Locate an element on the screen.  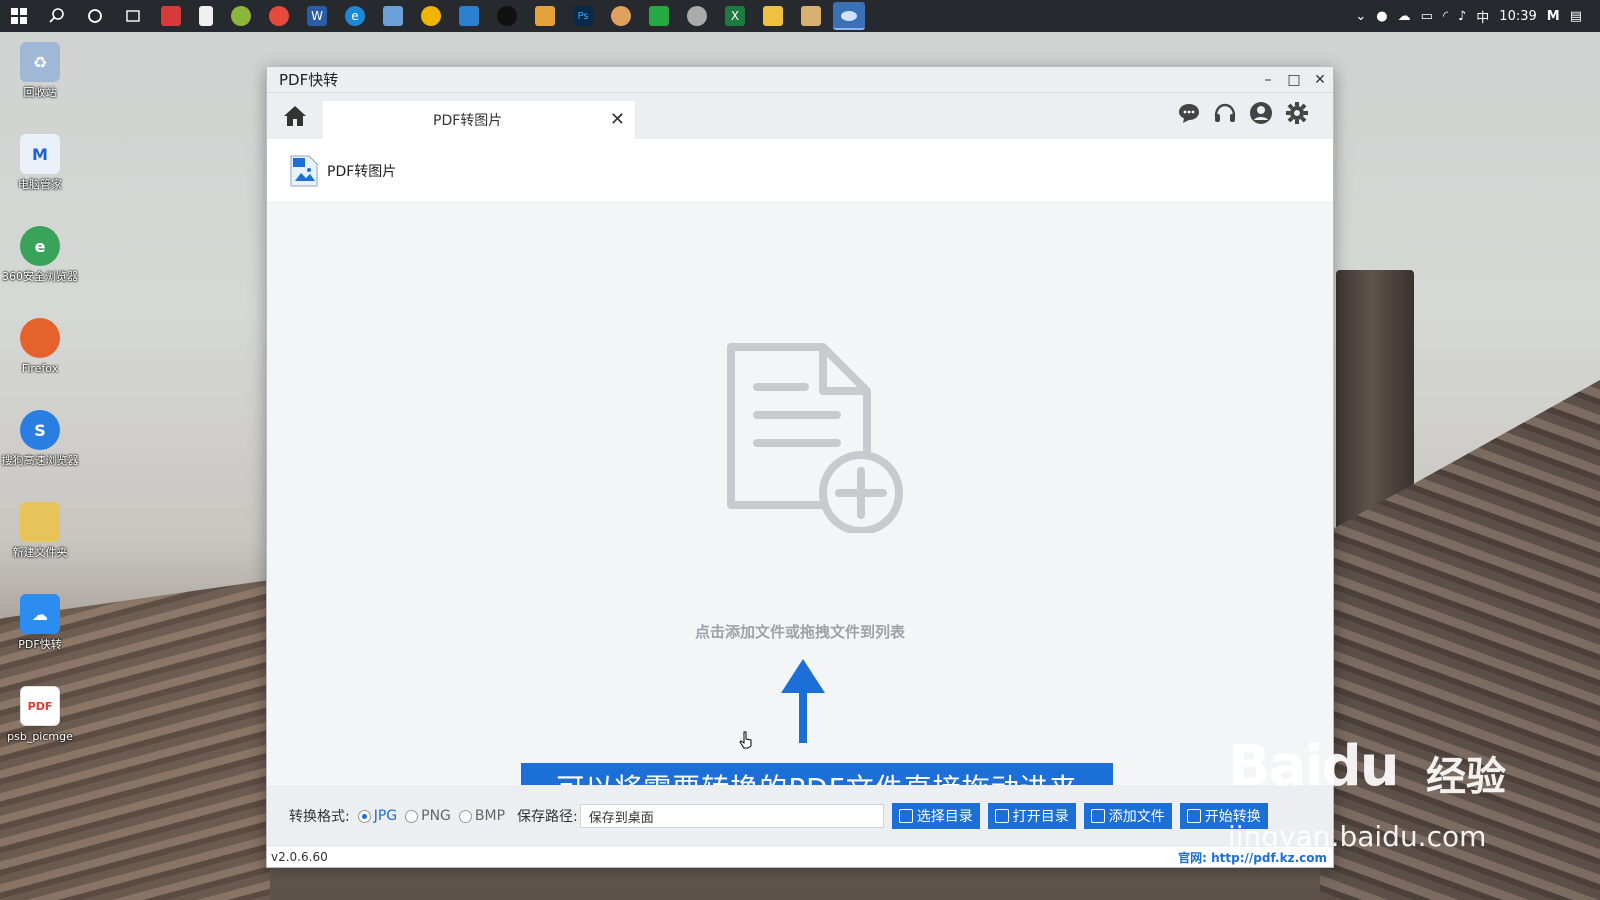
window-titlebar: PDF快转 – □ ✕ is located at coordinates (800, 80).